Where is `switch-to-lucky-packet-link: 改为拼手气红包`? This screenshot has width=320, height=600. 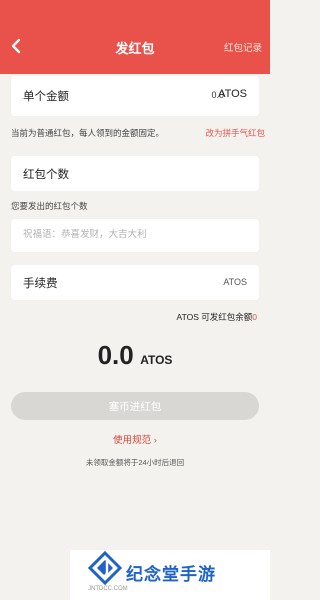
switch-to-lucky-packet-link: 改为拼手气红包 is located at coordinates (235, 133).